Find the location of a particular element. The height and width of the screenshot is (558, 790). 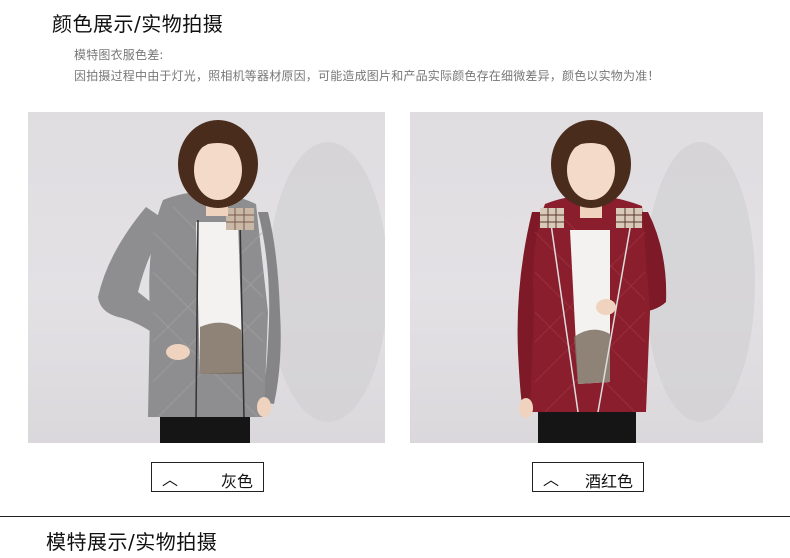

color-label-wine-red: 酒红色 is located at coordinates (608, 481).